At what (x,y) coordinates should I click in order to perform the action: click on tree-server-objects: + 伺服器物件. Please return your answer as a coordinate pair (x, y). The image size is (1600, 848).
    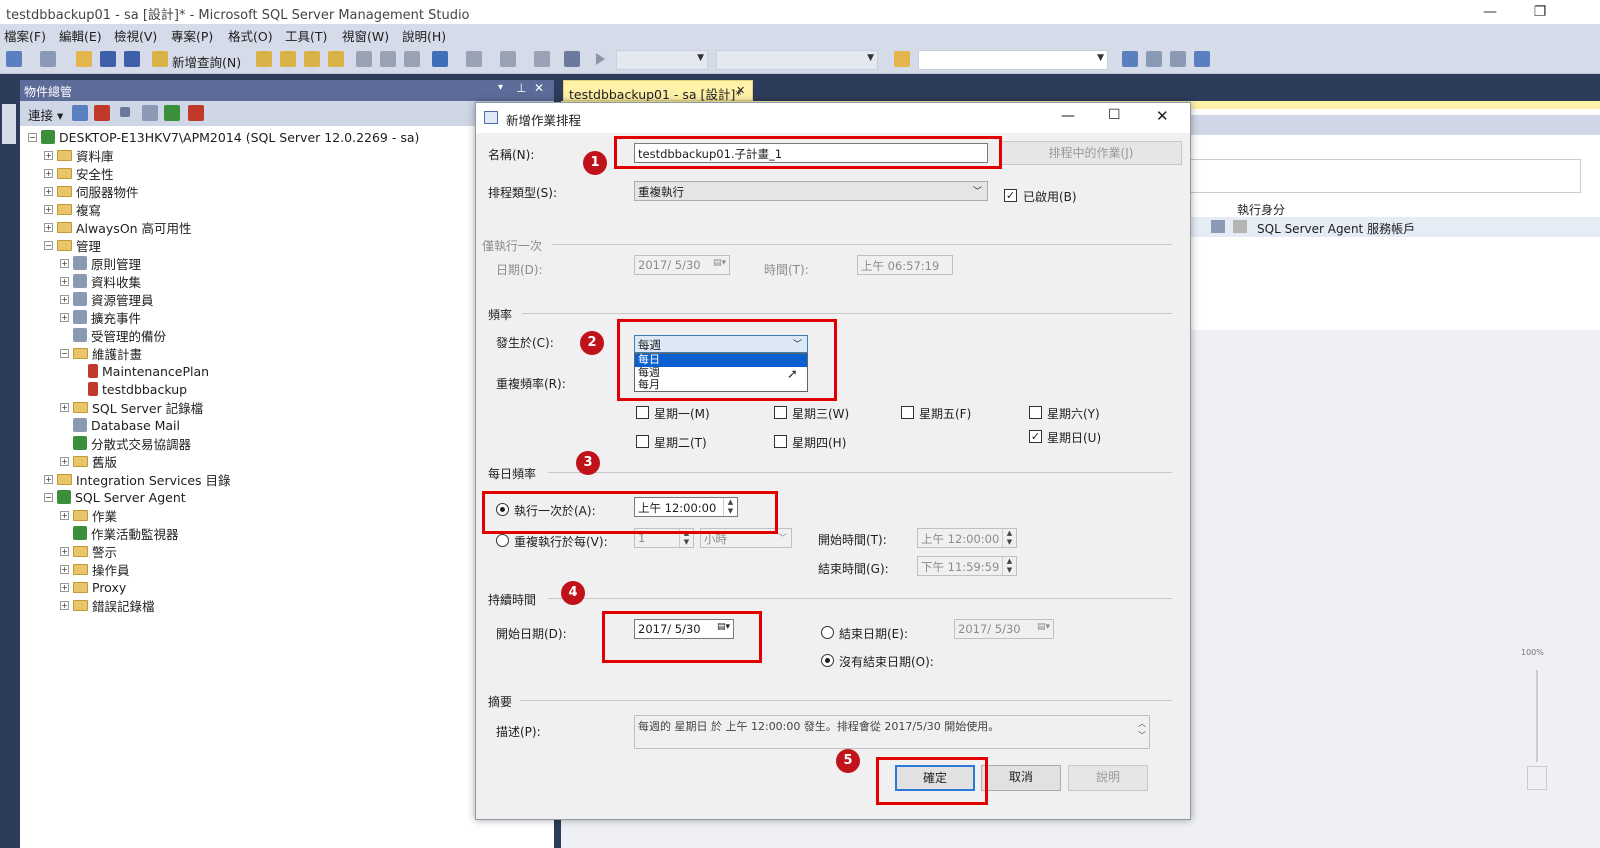
    Looking at the image, I should click on (91, 191).